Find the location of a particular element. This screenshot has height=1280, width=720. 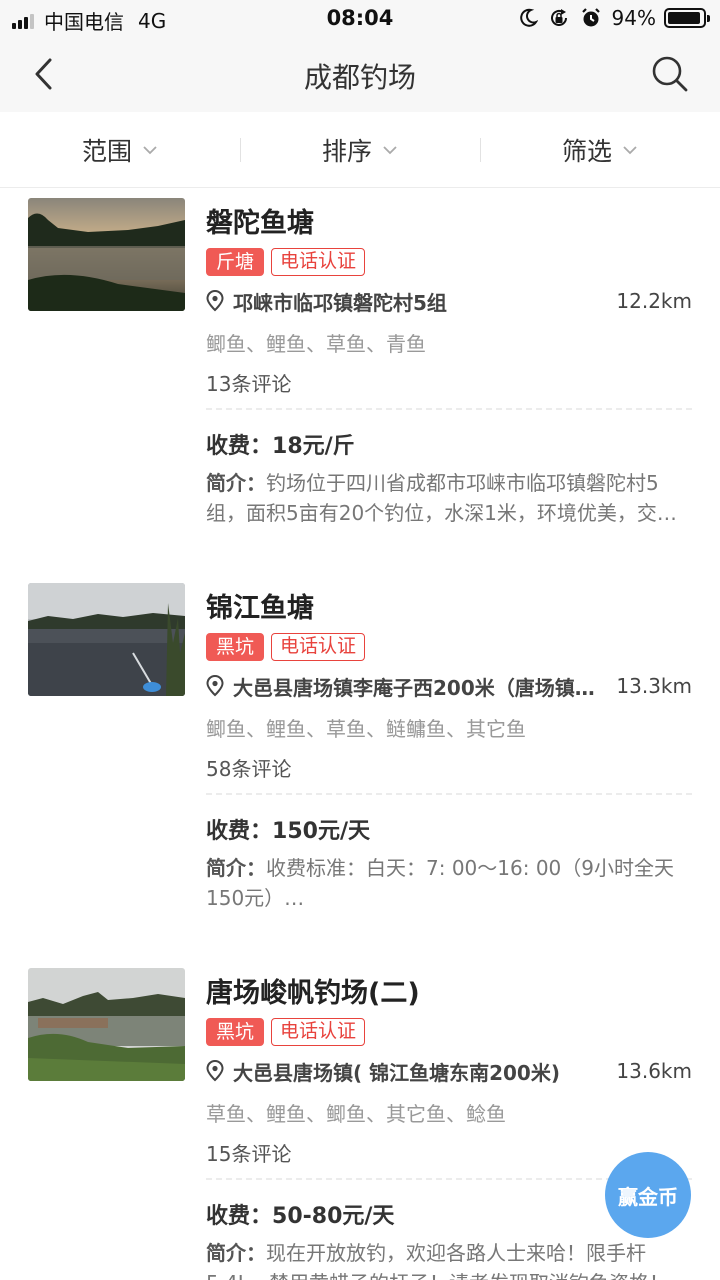

type-tag: 斤塘 is located at coordinates (235, 262).